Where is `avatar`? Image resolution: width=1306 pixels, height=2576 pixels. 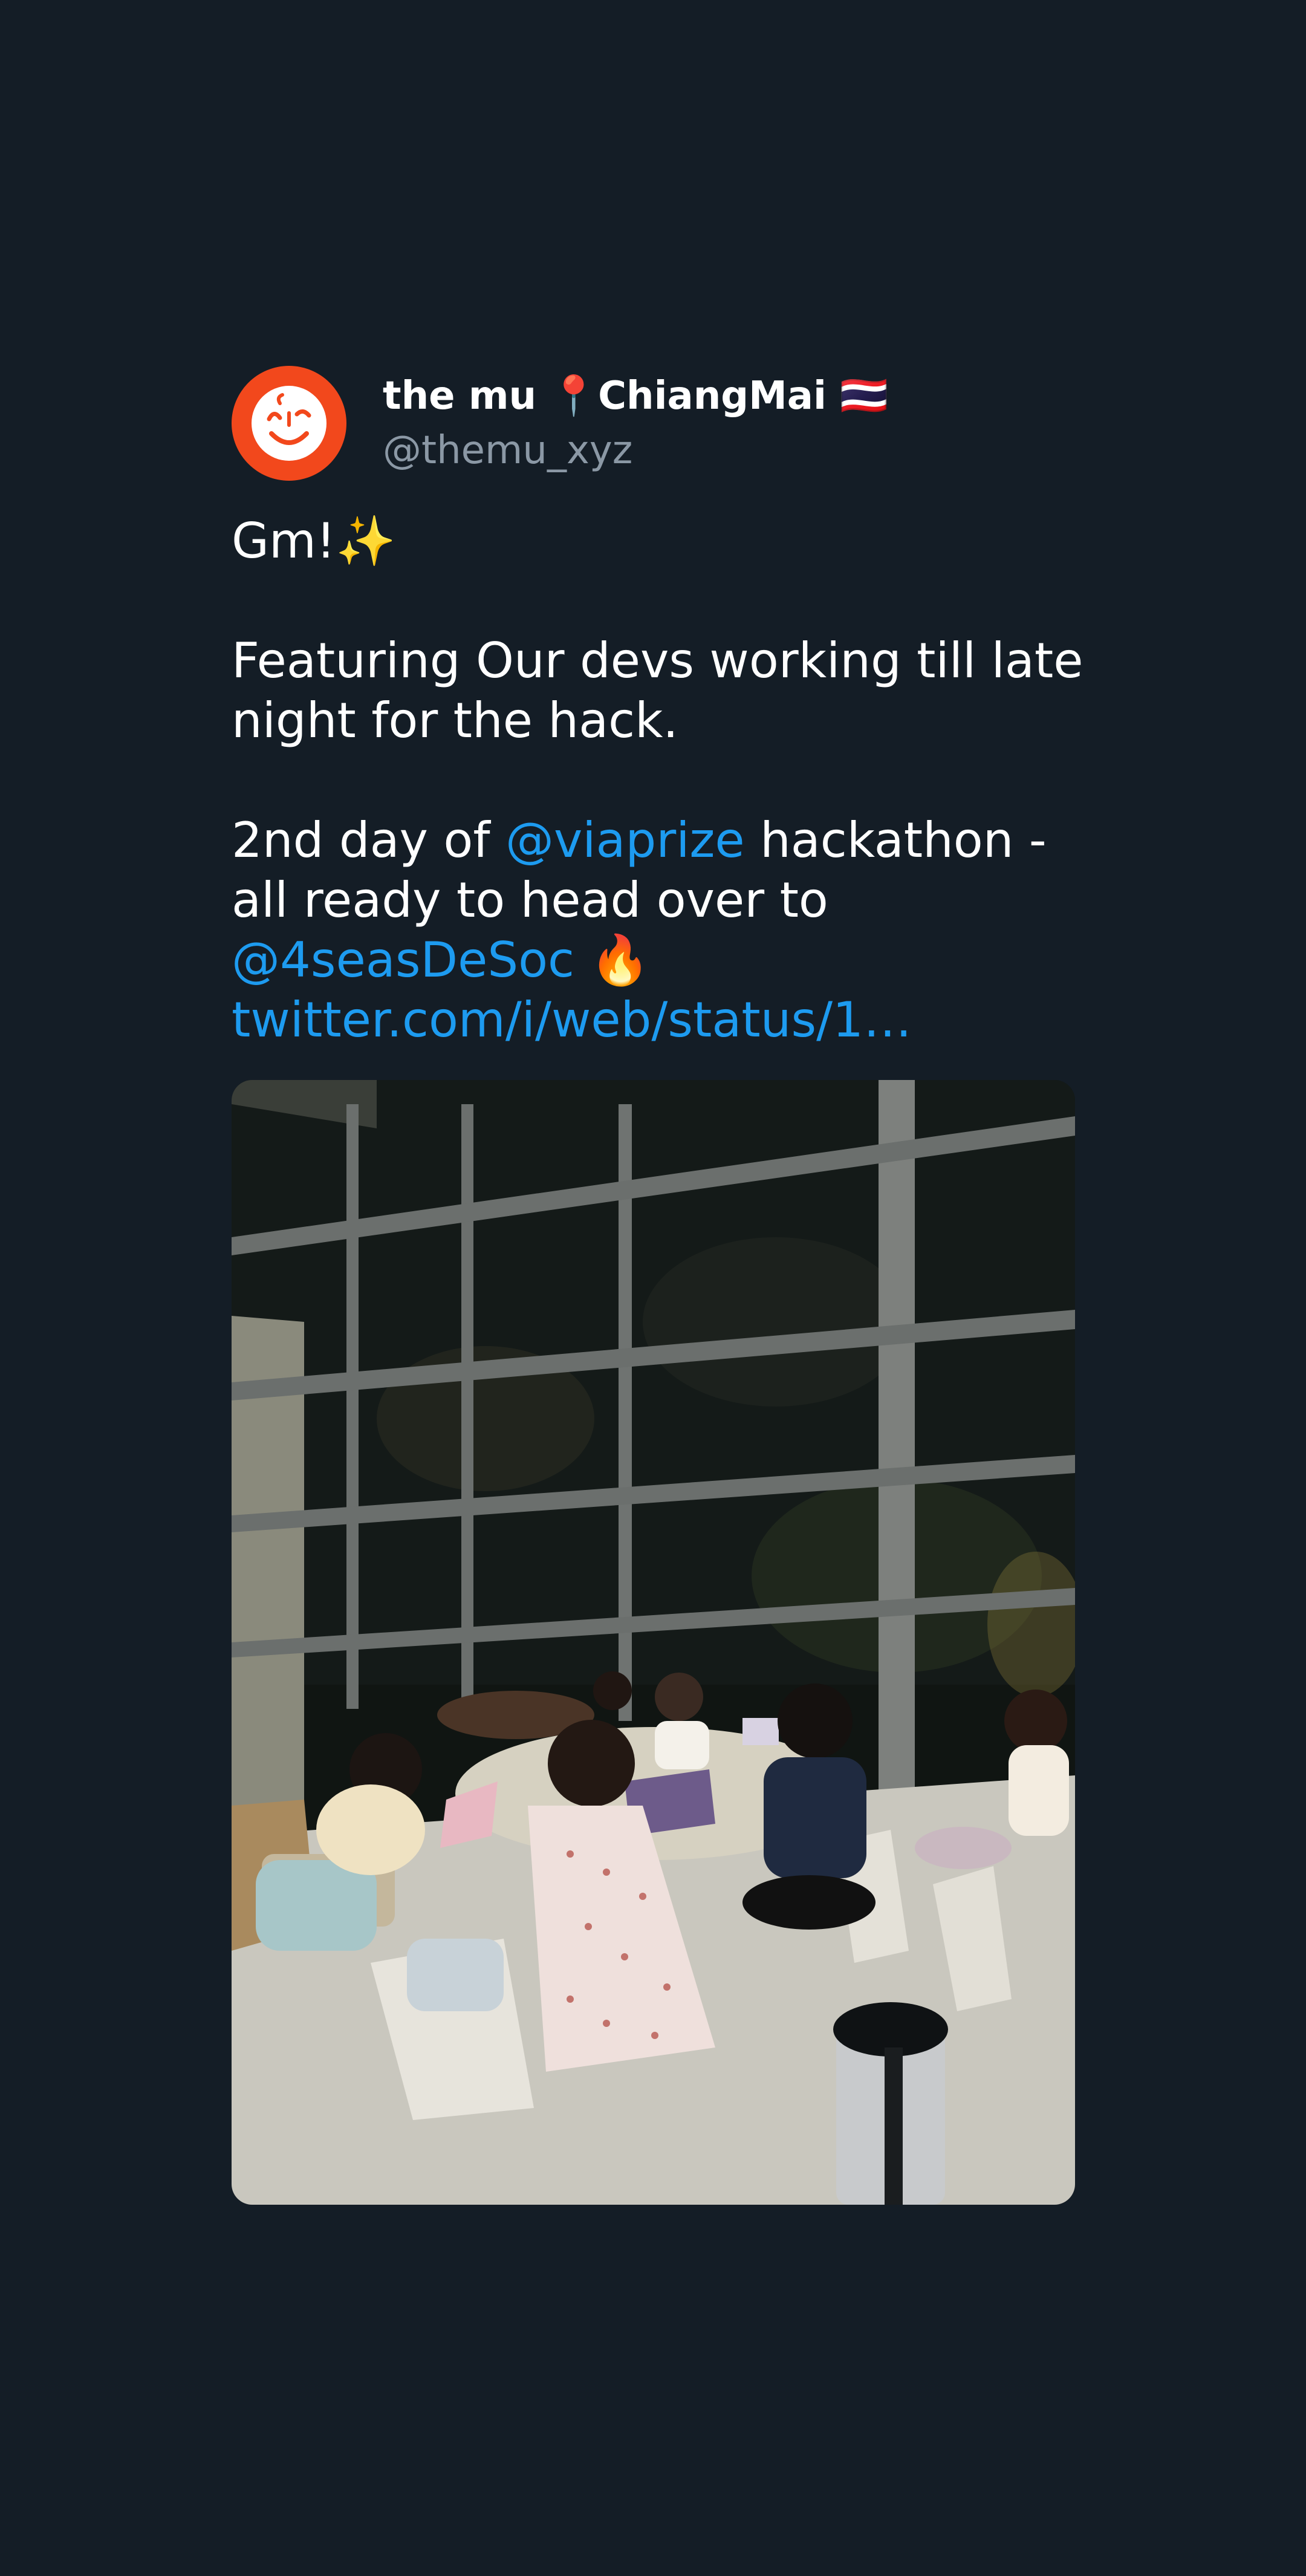 avatar is located at coordinates (289, 424).